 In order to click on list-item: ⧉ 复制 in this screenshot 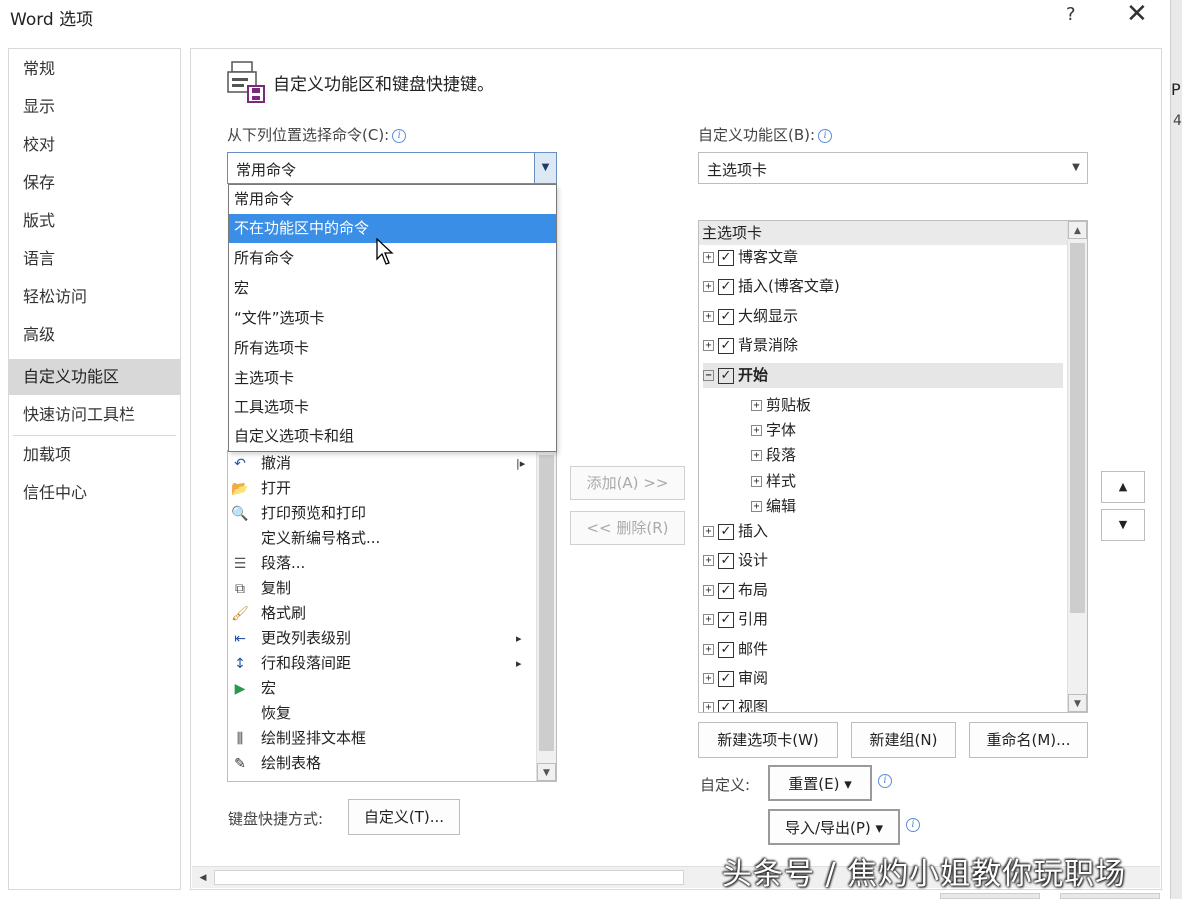, I will do `click(383, 588)`.